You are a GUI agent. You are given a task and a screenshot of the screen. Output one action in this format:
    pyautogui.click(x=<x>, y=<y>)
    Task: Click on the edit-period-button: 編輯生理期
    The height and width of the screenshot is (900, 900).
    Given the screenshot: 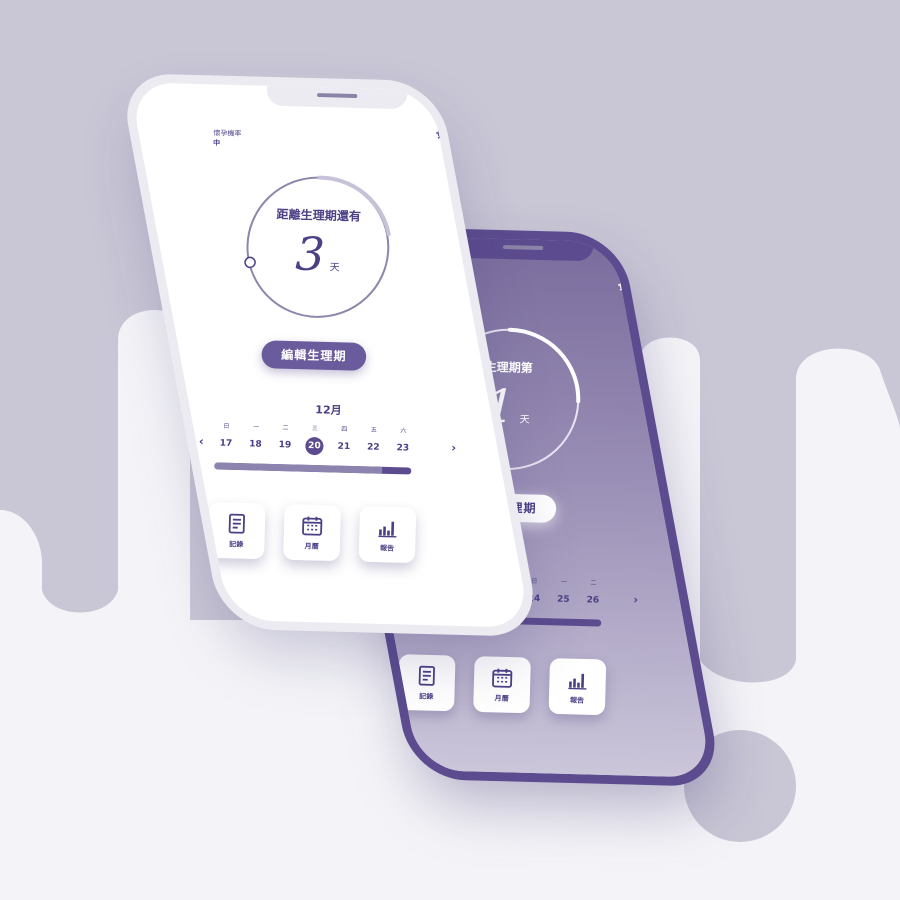 What is the action you would take?
    pyautogui.click(x=314, y=355)
    